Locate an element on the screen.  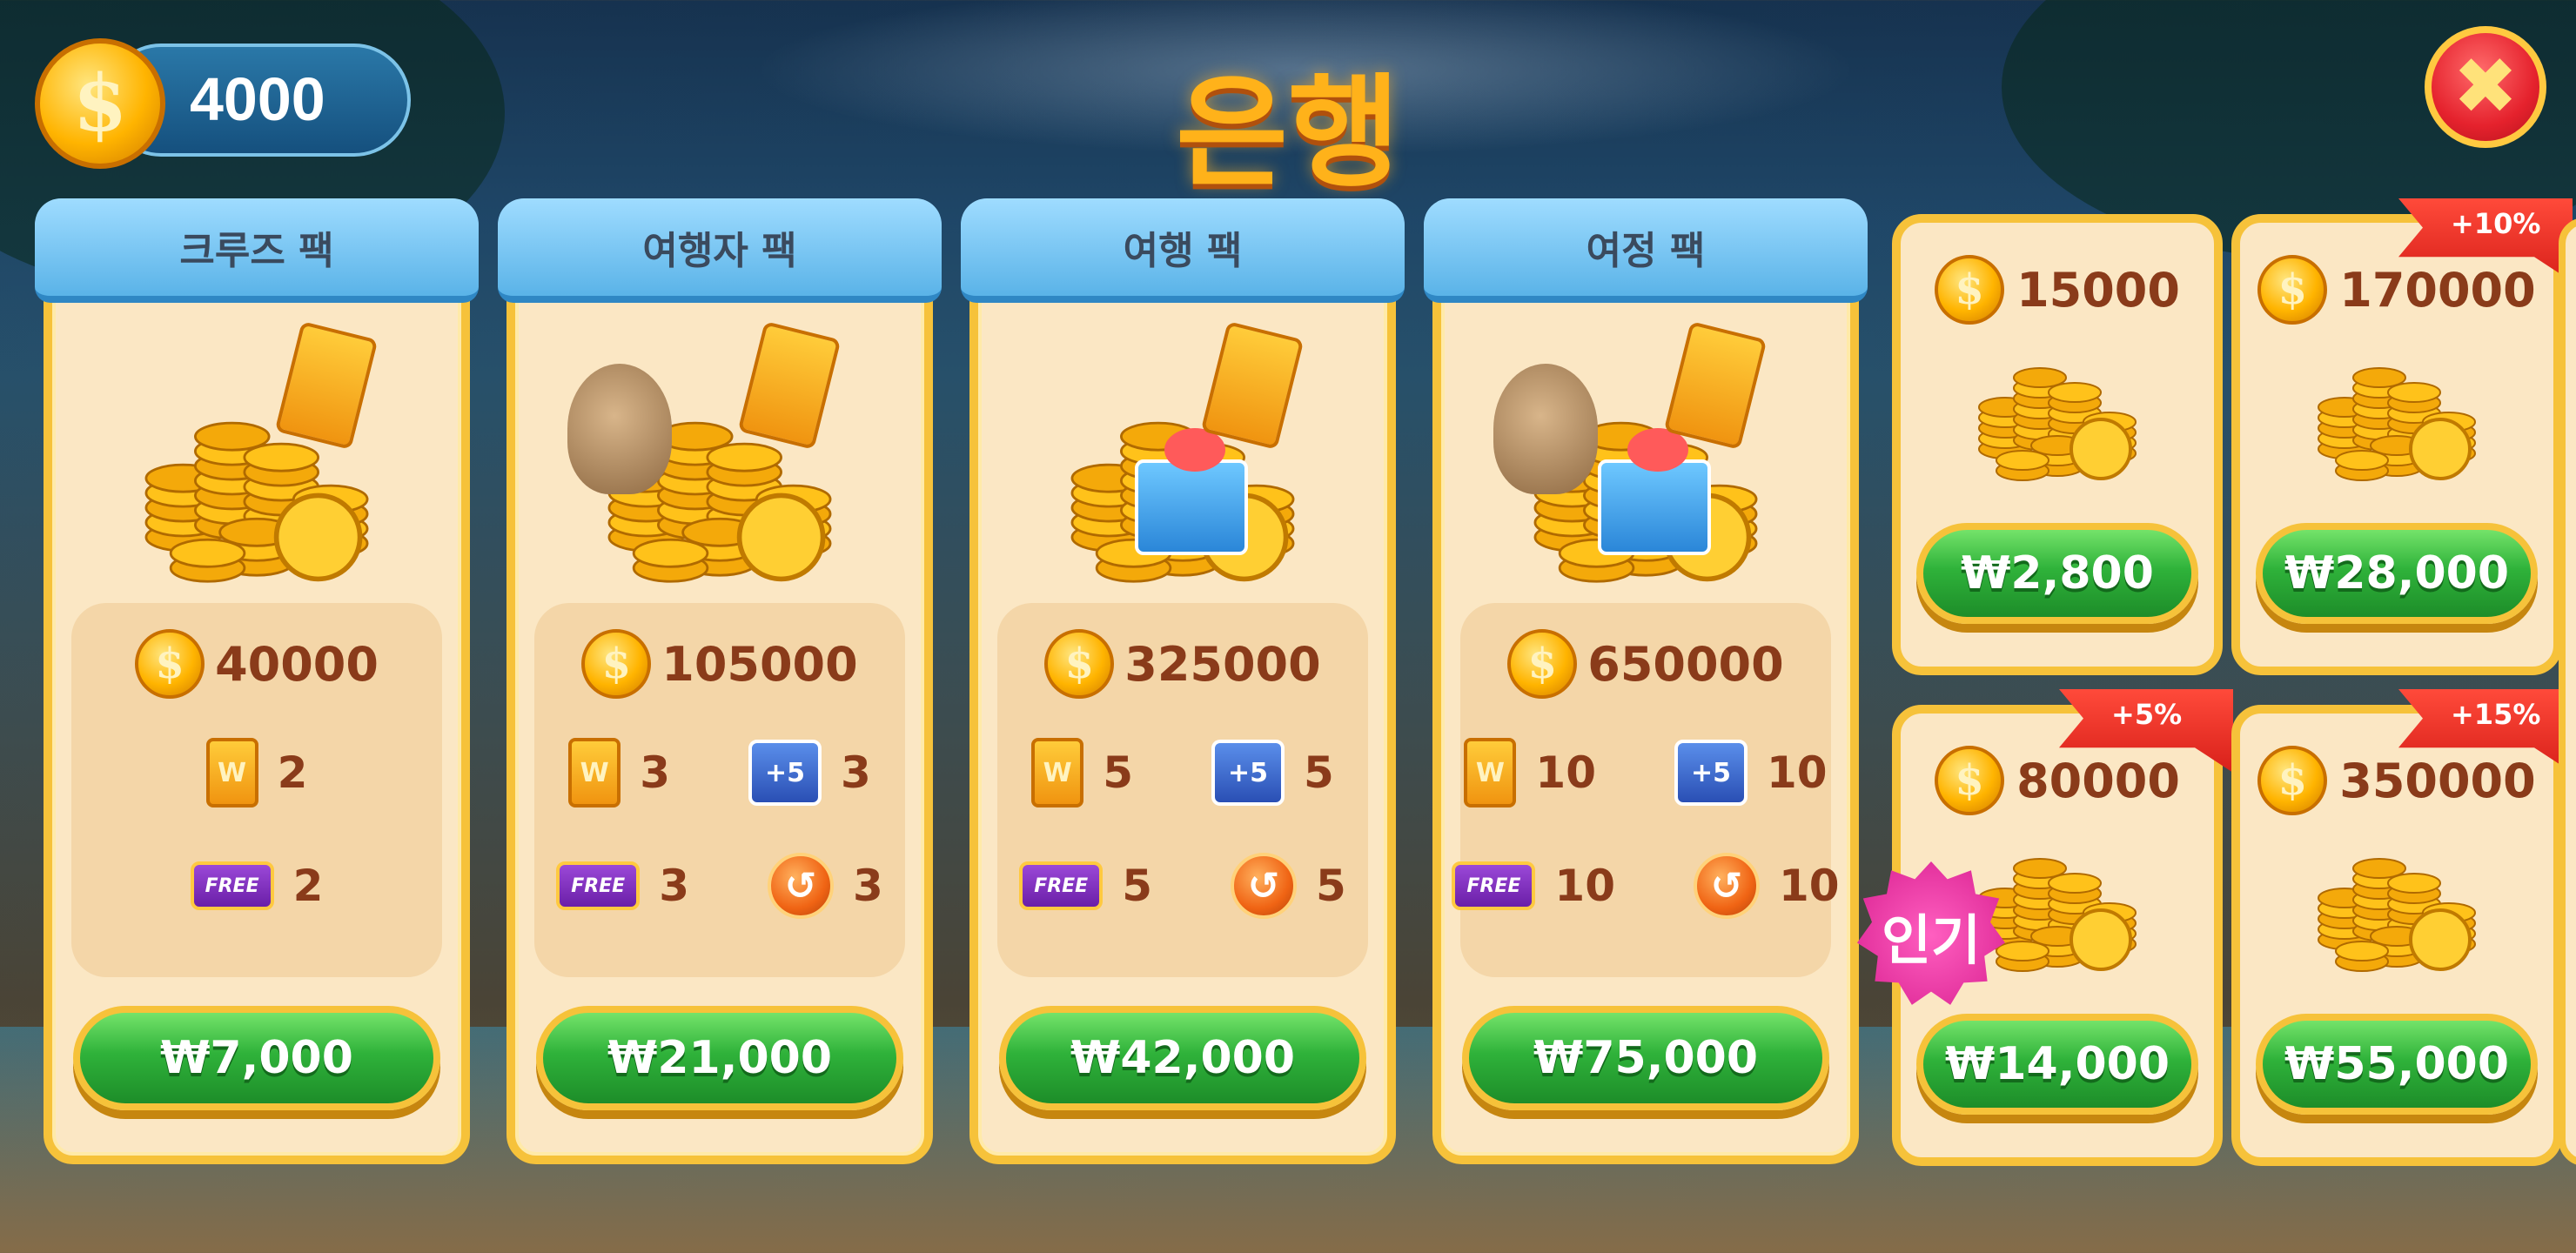
coin-pack-card: $350000 ₩55,000 +15% is located at coordinates (2402, 928).